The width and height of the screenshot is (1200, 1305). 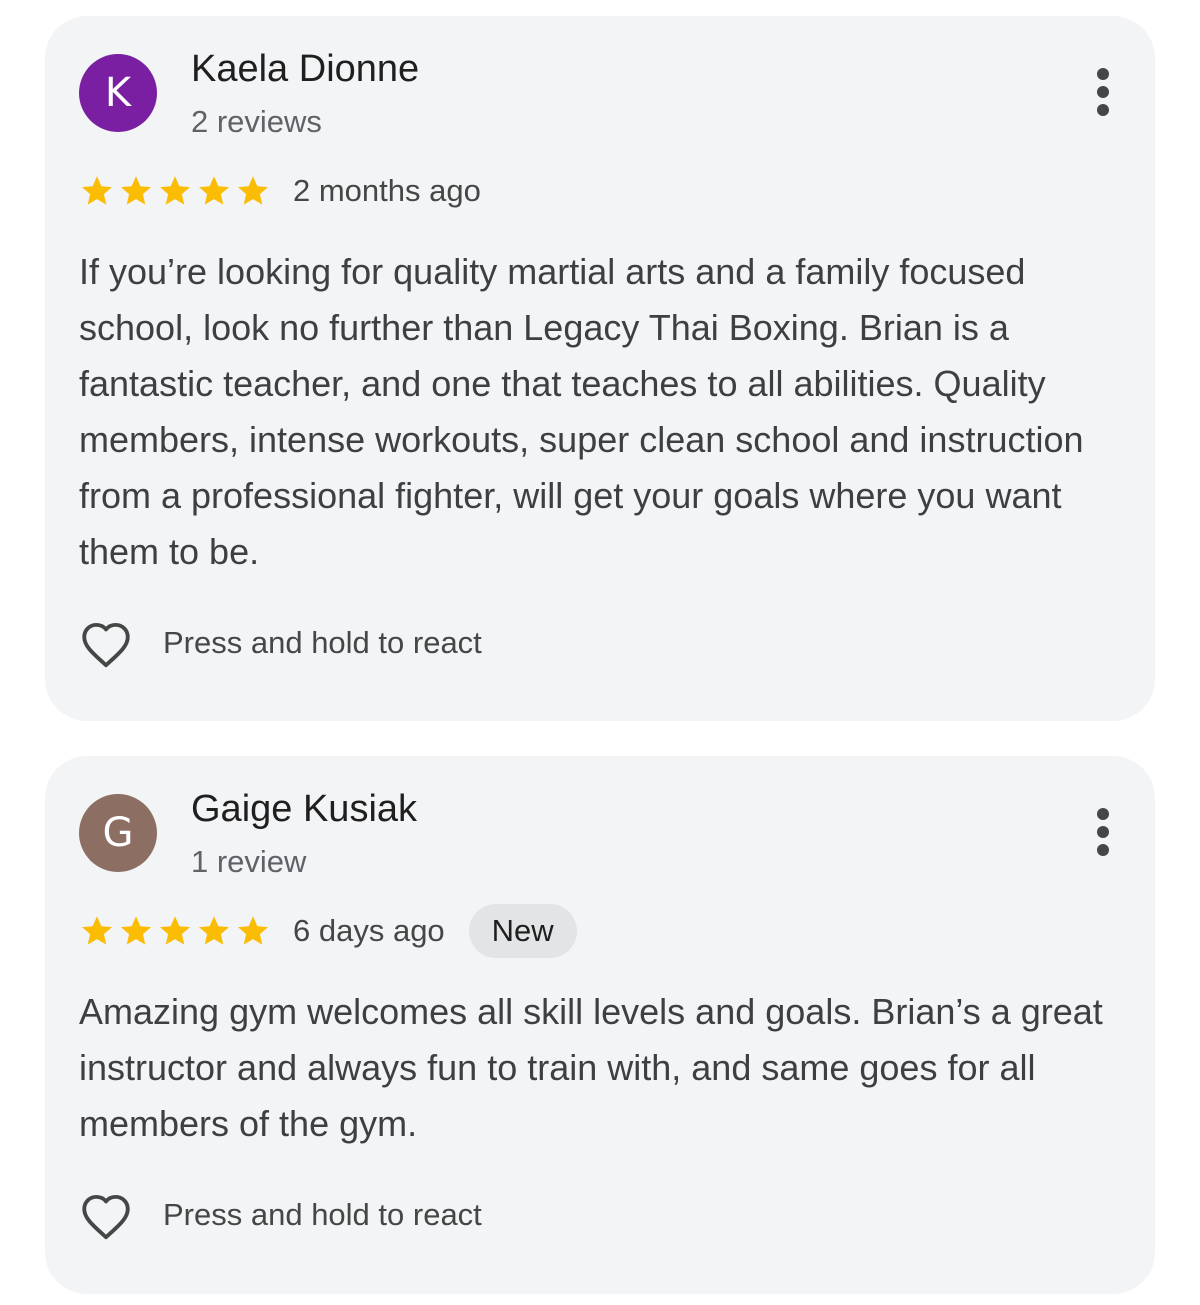 I want to click on new-badge: New, so click(x=522, y=931).